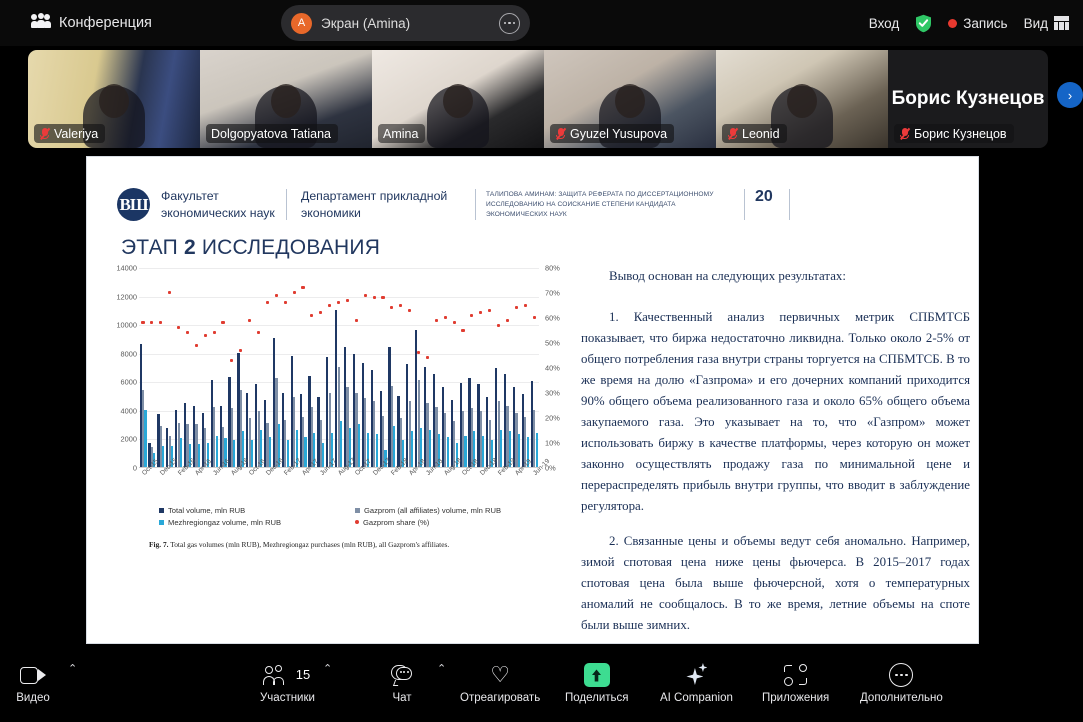 Image resolution: width=1083 pixels, height=722 pixels. What do you see at coordinates (287, 683) in the screenshot?
I see `toolbar-button: 15 Участники` at bounding box center [287, 683].